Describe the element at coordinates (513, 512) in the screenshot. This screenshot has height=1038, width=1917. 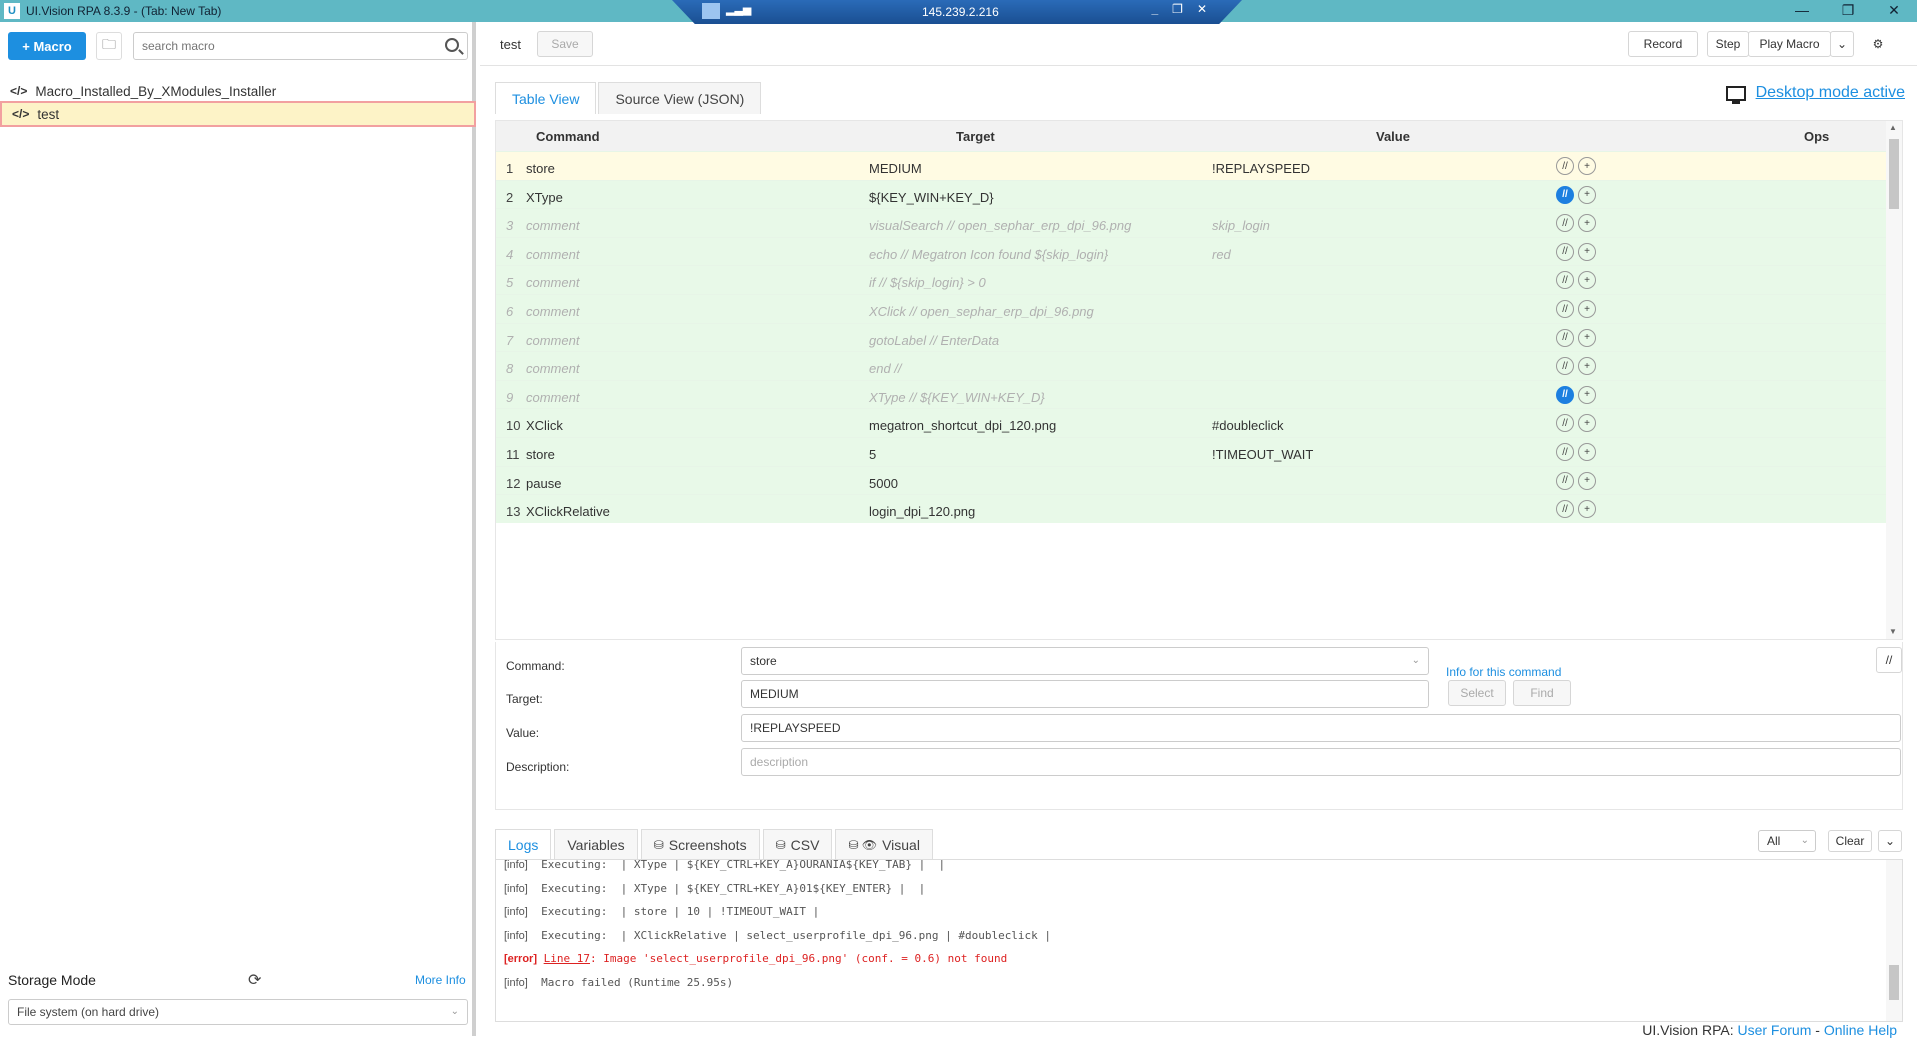
I see `row-number: 13` at that location.